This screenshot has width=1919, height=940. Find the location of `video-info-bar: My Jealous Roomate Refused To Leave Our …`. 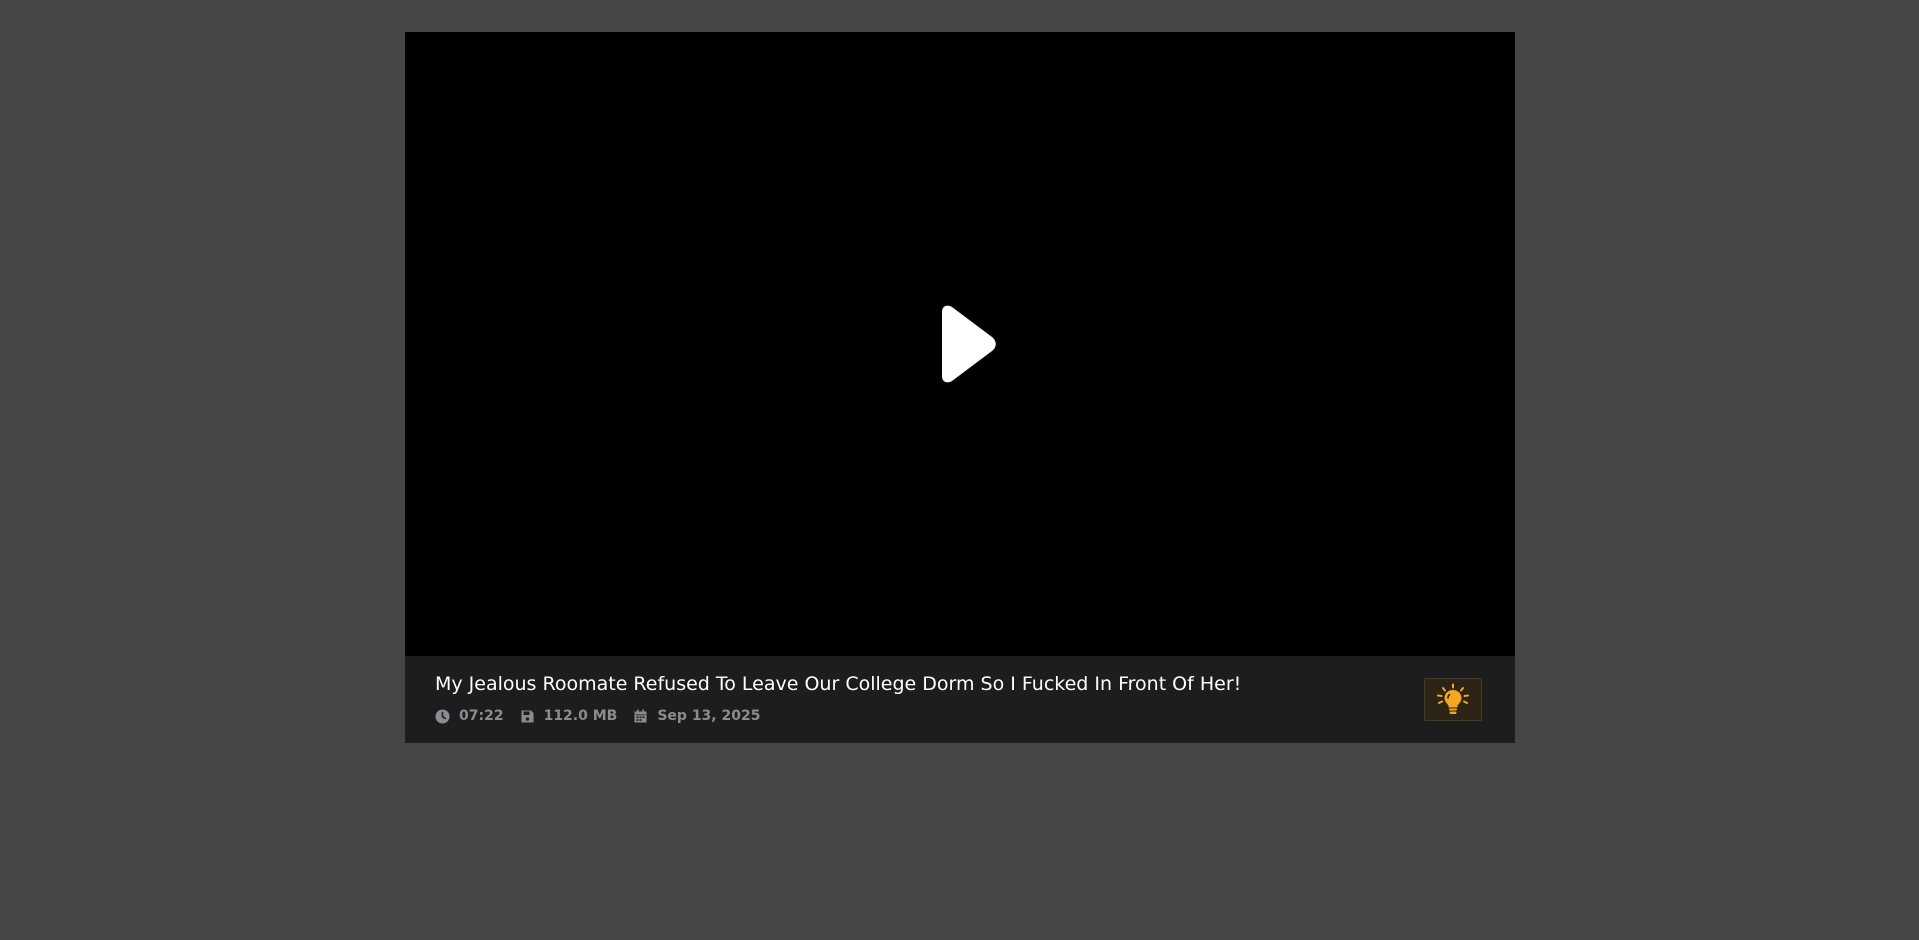

video-info-bar: My Jealous Roomate Refused To Leave Our … is located at coordinates (960, 699).